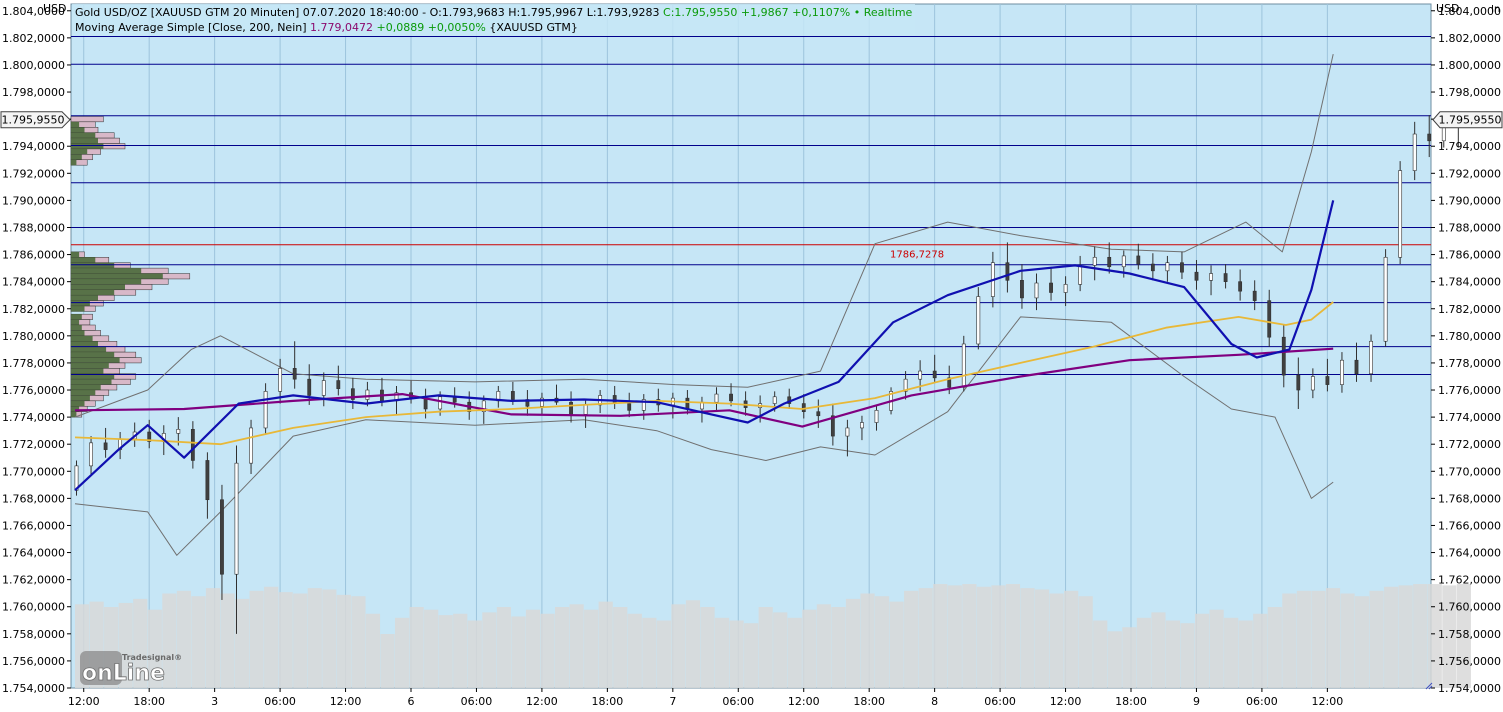 The height and width of the screenshot is (712, 1503). What do you see at coordinates (1469, 390) in the screenshot?
I see `y-tick-label-right: 1.776,0000` at bounding box center [1469, 390].